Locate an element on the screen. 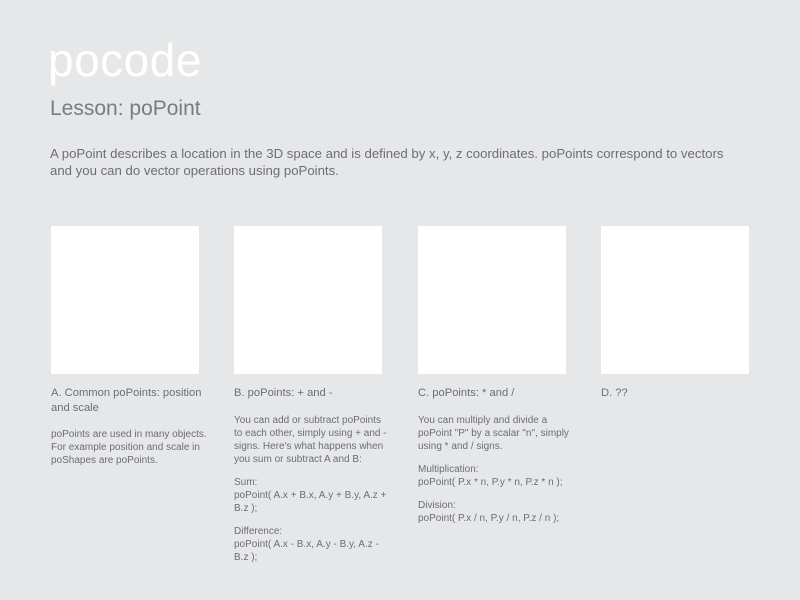 The image size is (800, 600). lesson-title: Lesson: poPoint is located at coordinates (125, 108).